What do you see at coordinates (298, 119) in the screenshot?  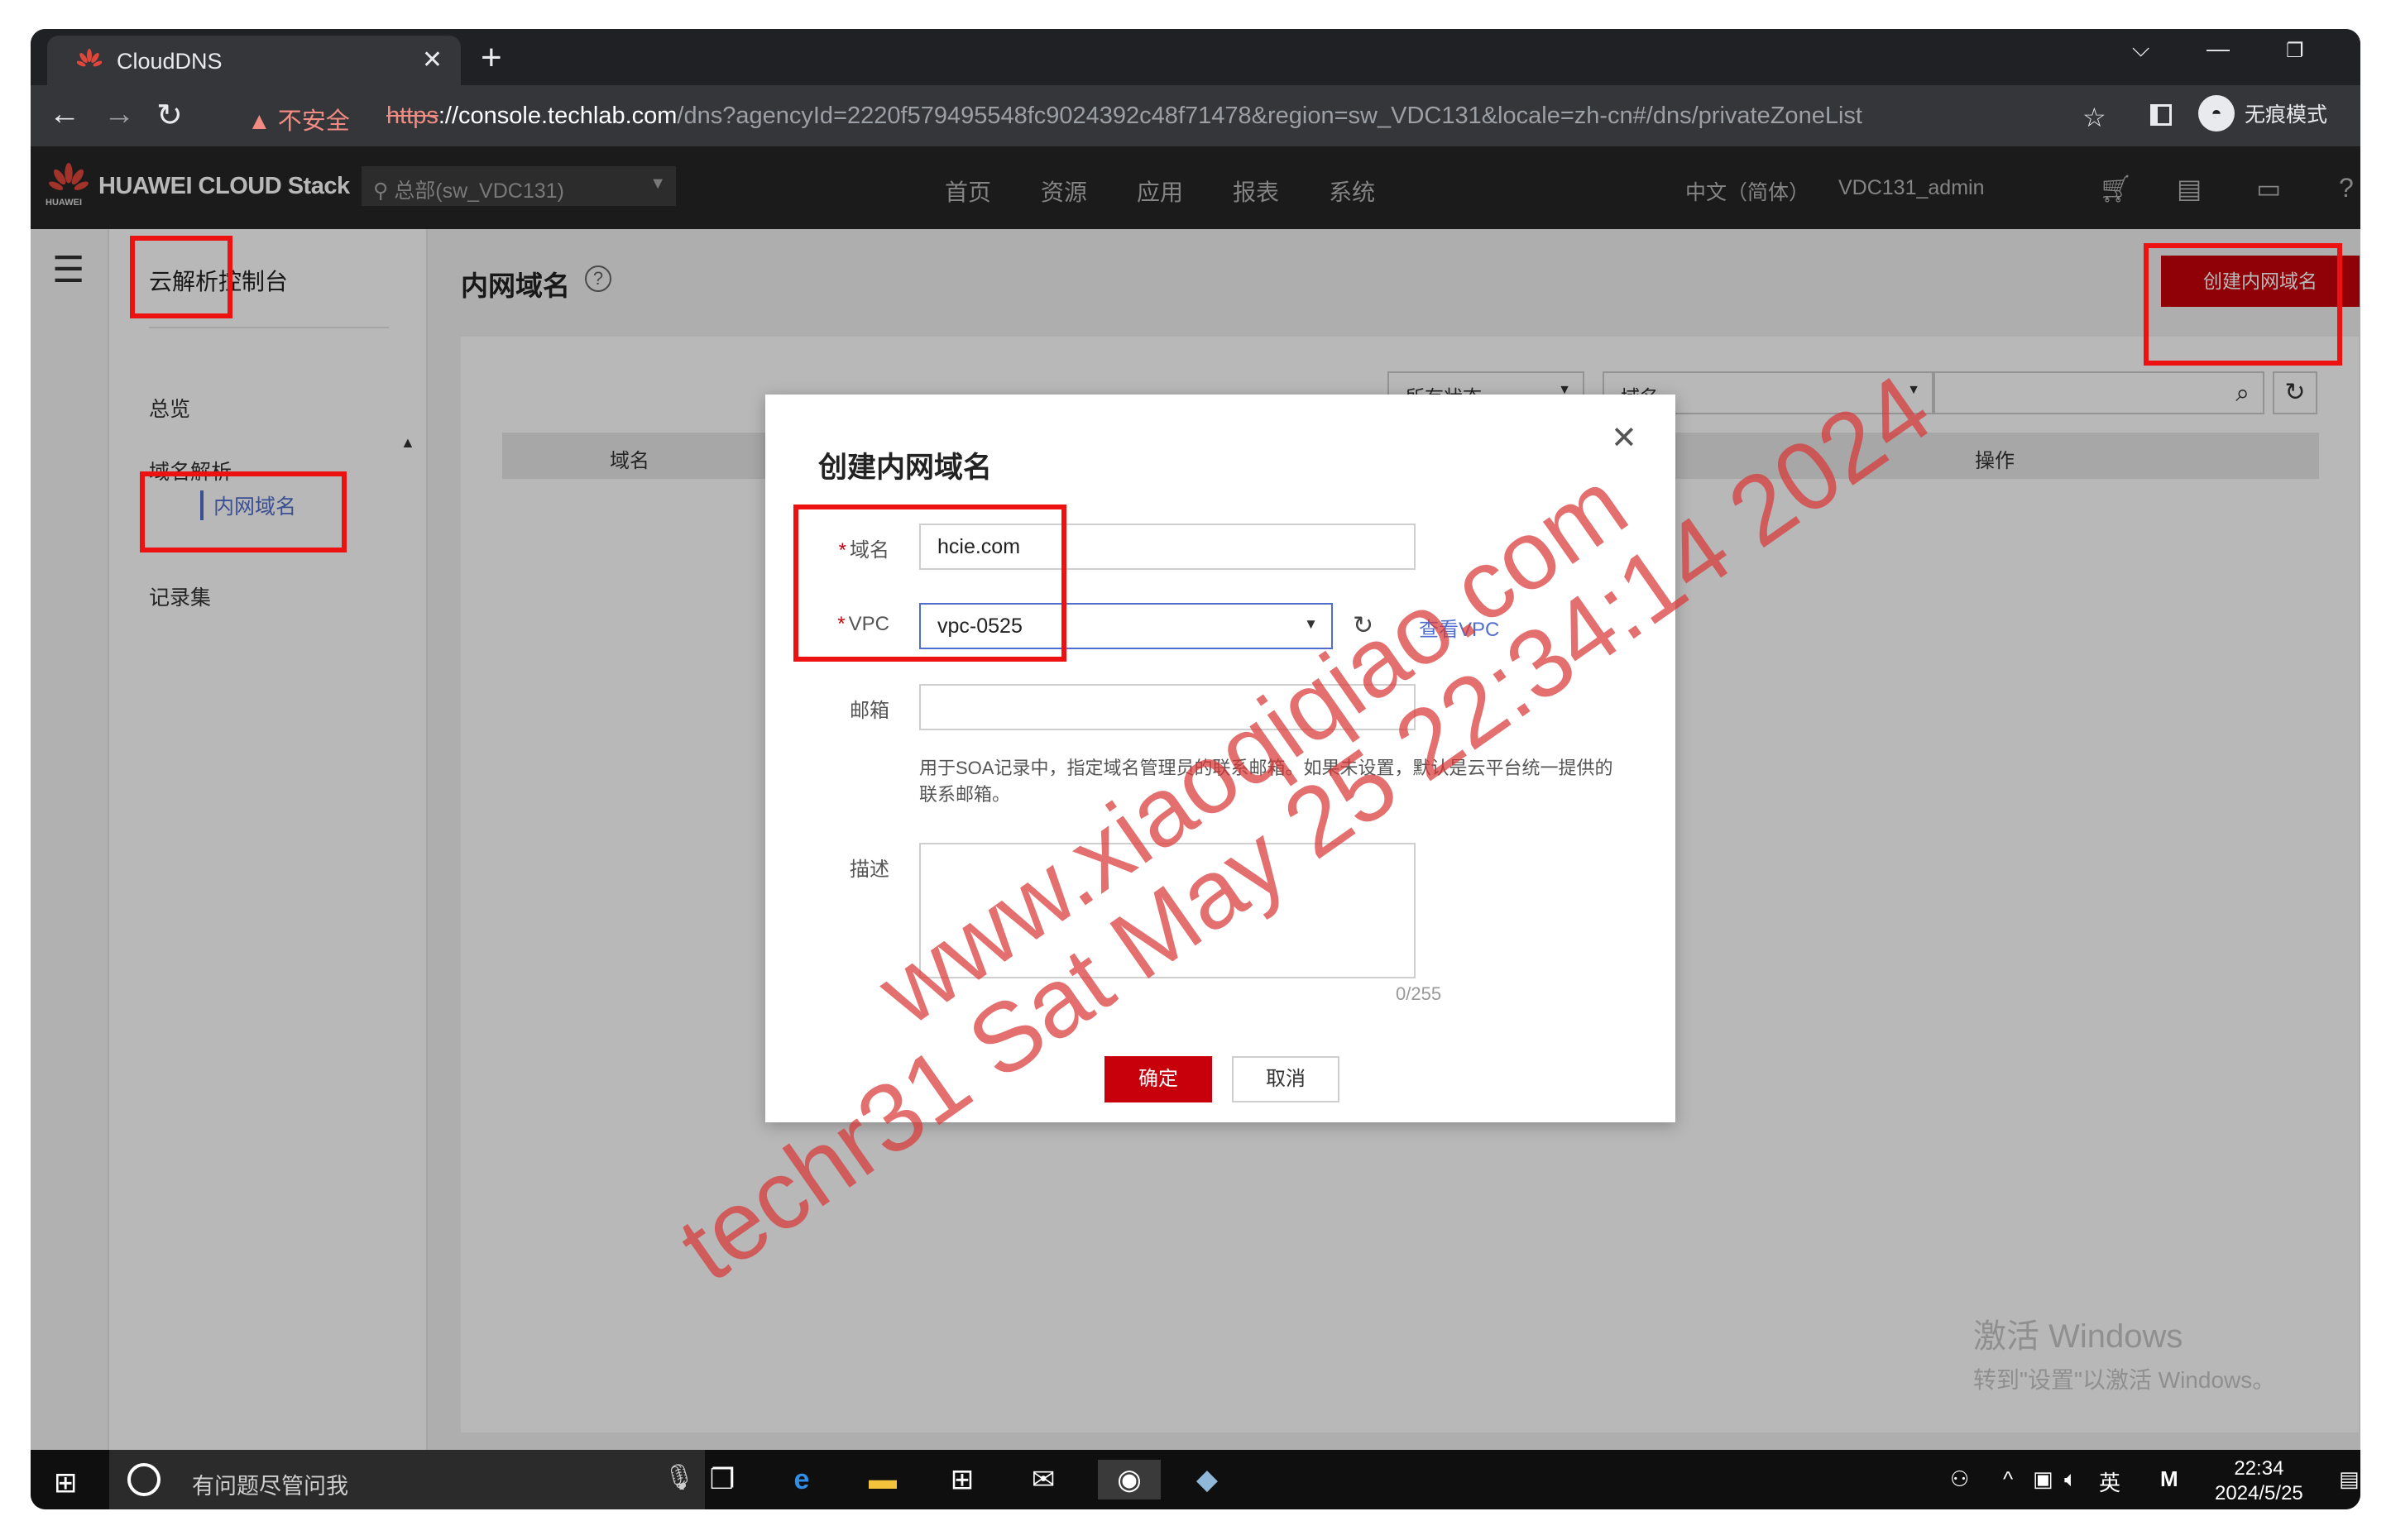 I see `security-warning: ▲ 不安全` at bounding box center [298, 119].